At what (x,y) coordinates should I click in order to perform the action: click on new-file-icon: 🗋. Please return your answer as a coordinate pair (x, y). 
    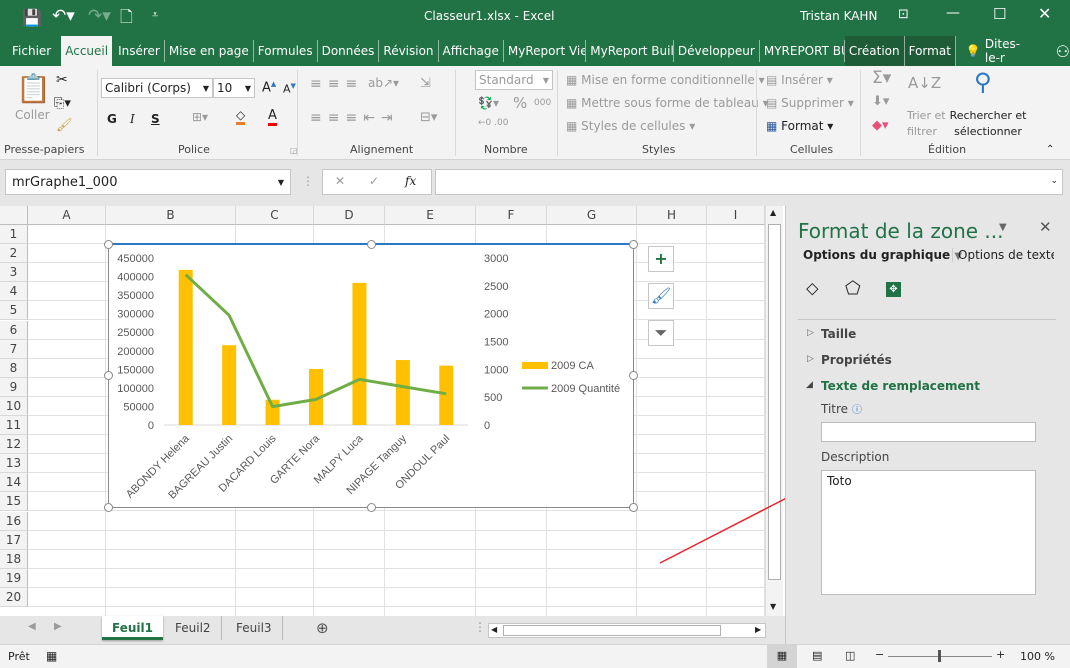
    Looking at the image, I should click on (126, 19).